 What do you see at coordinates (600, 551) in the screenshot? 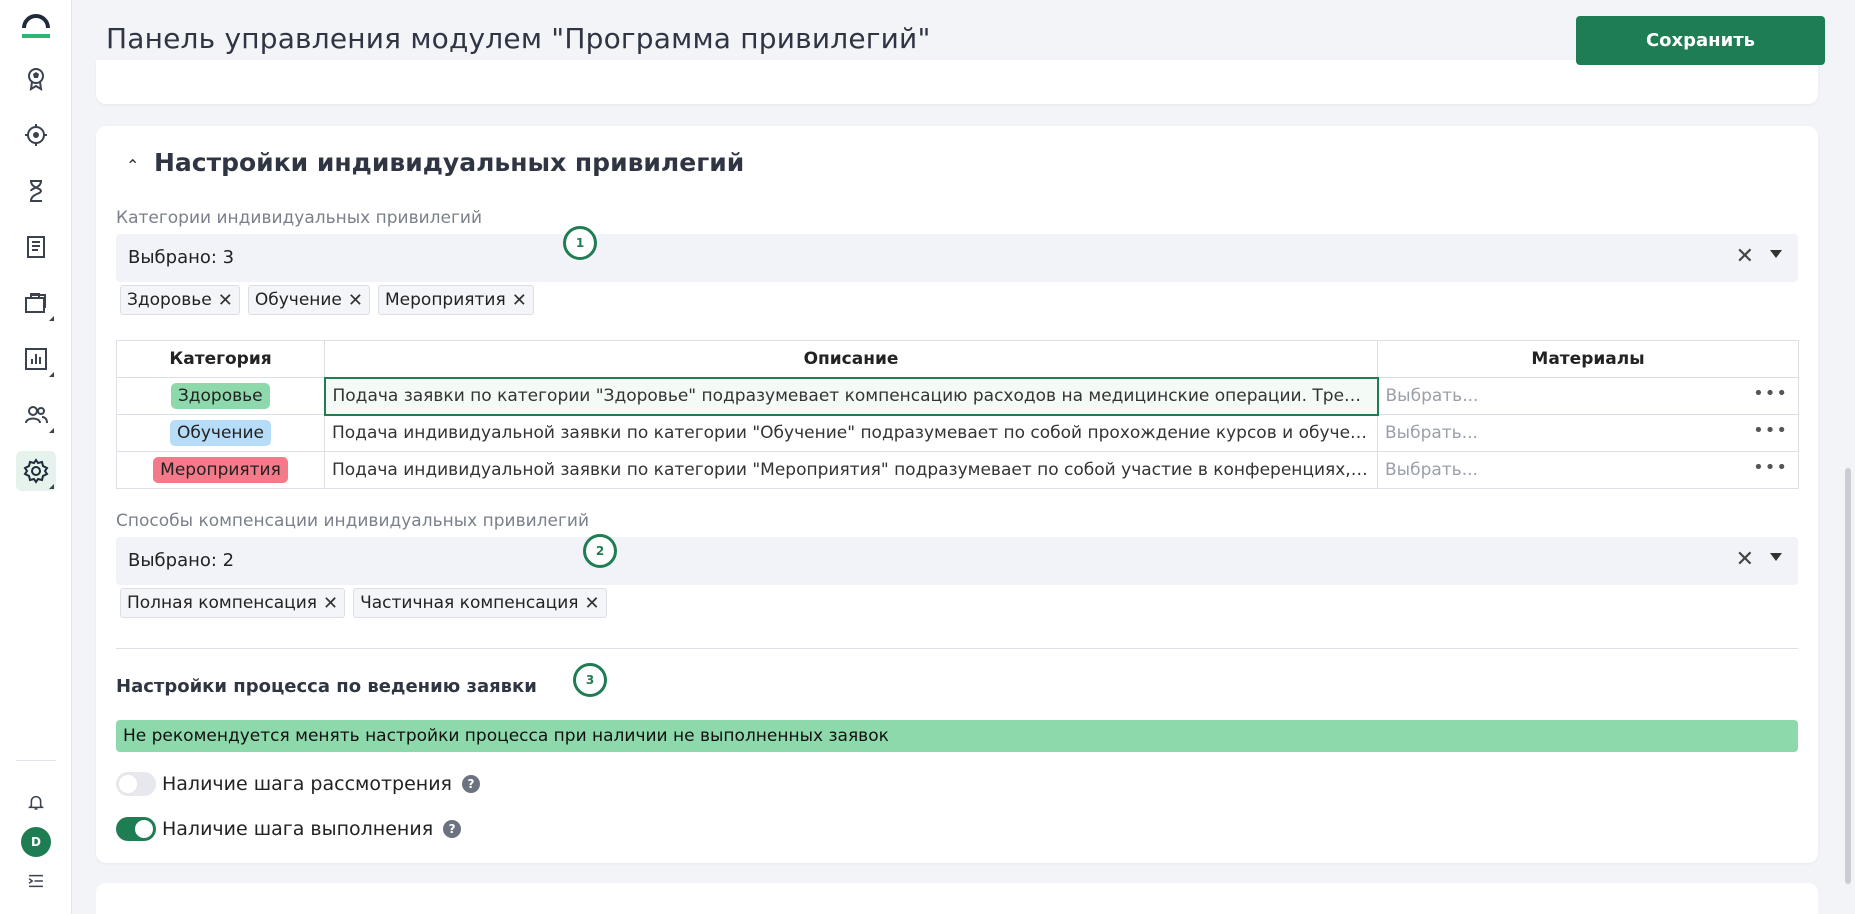
I see `marker-2: 2` at bounding box center [600, 551].